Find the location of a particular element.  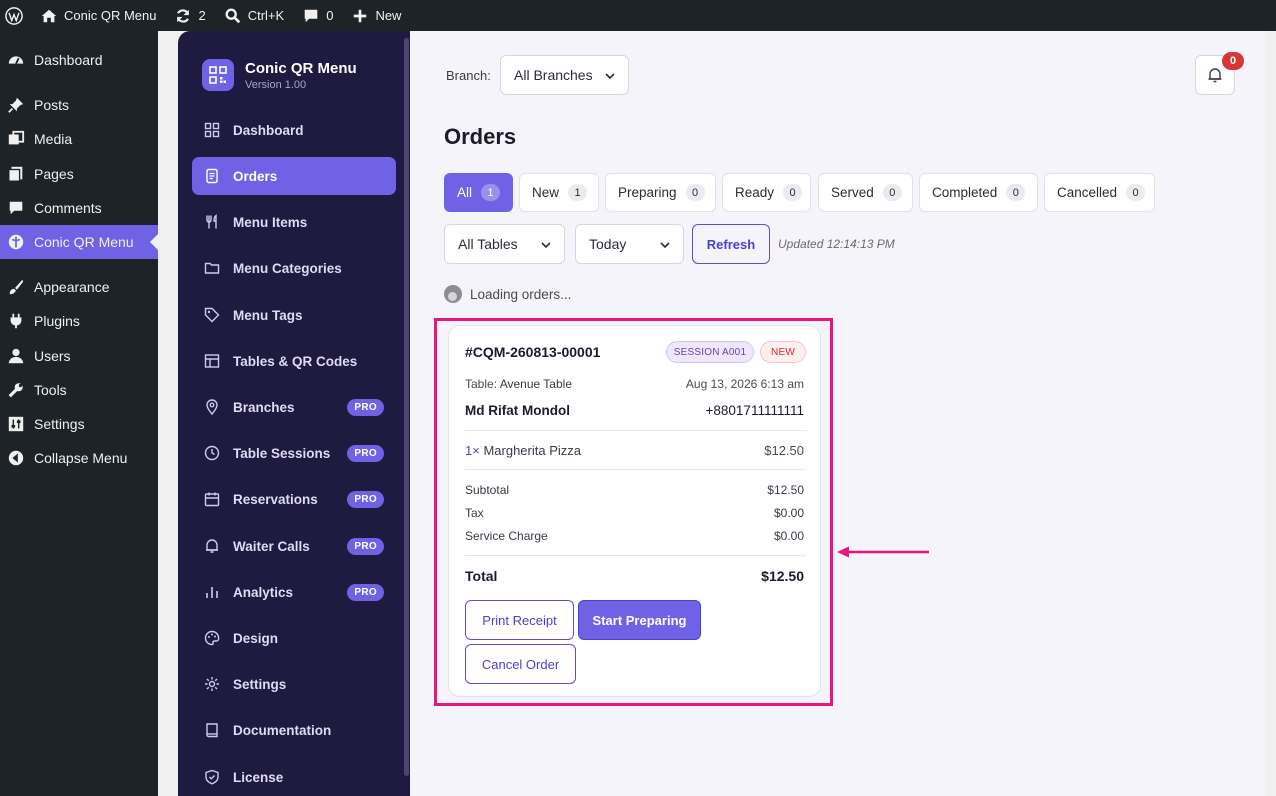

nav-analytics: Analytics PRO is located at coordinates (294, 592).